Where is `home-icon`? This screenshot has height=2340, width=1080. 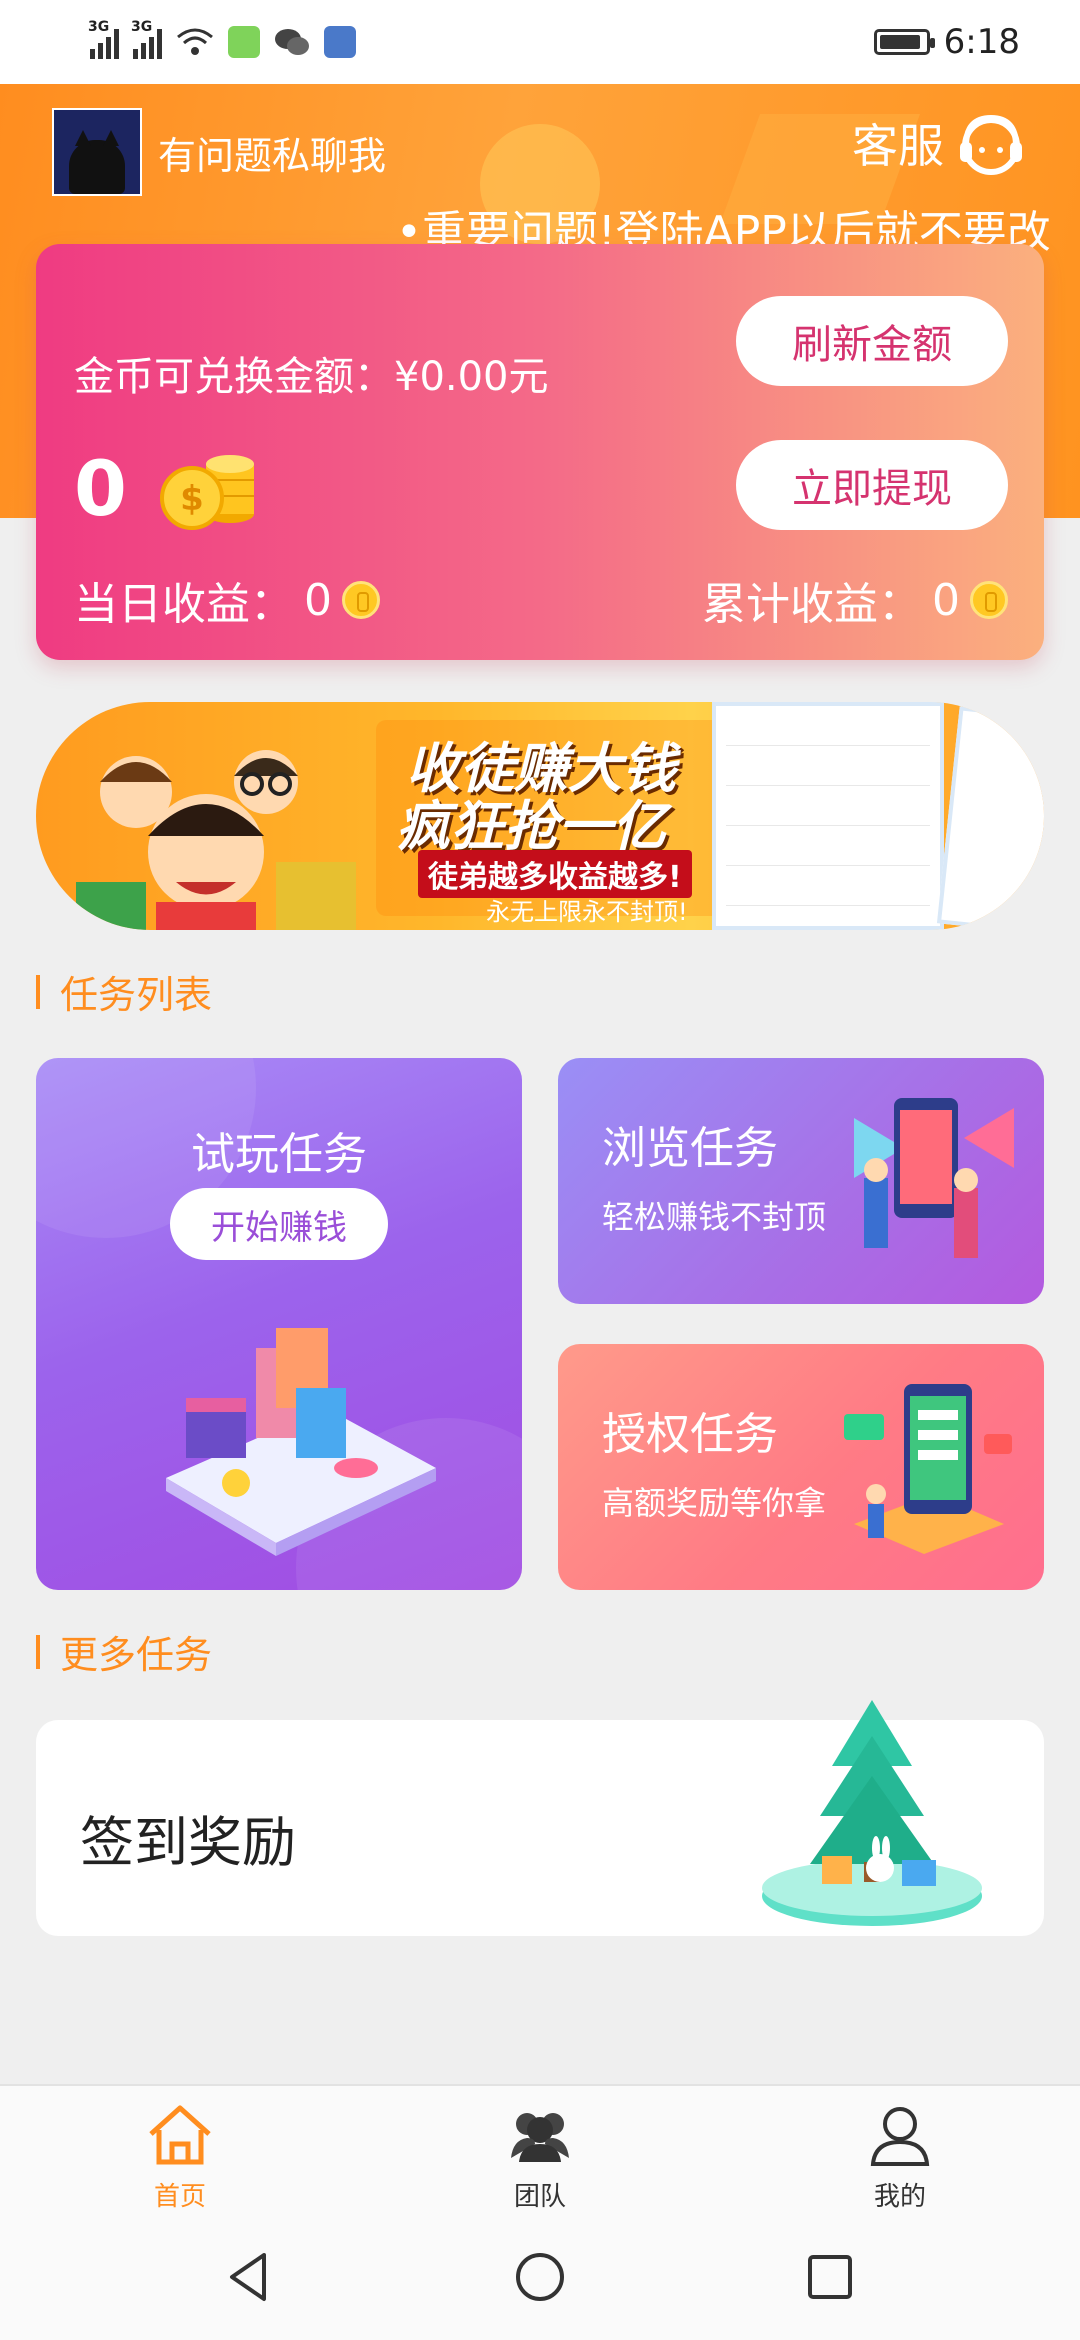 home-icon is located at coordinates (180, 2135).